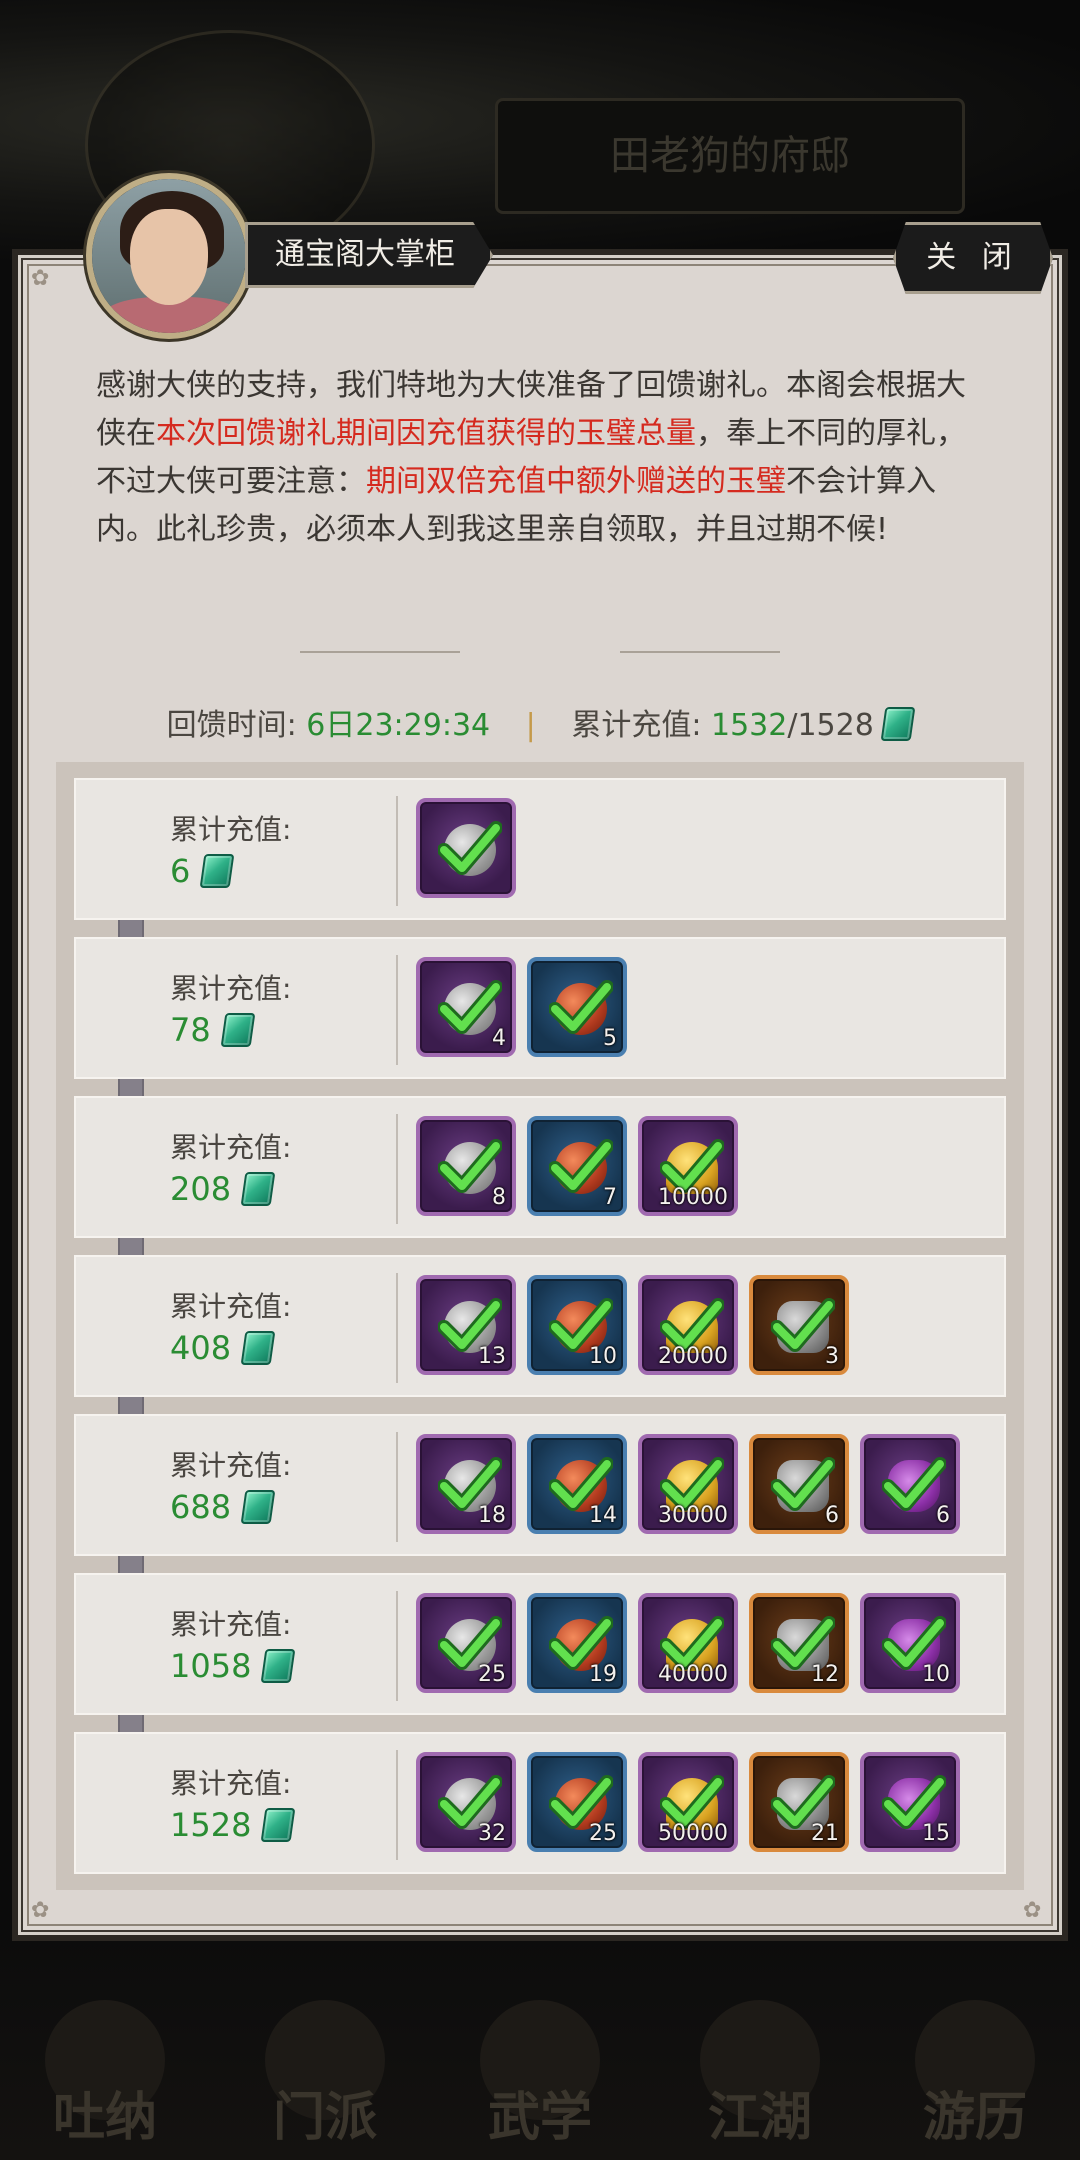 This screenshot has width=1080, height=2160. Describe the element at coordinates (466, 1166) in the screenshot. I see `reward-item-stone: 8` at that location.